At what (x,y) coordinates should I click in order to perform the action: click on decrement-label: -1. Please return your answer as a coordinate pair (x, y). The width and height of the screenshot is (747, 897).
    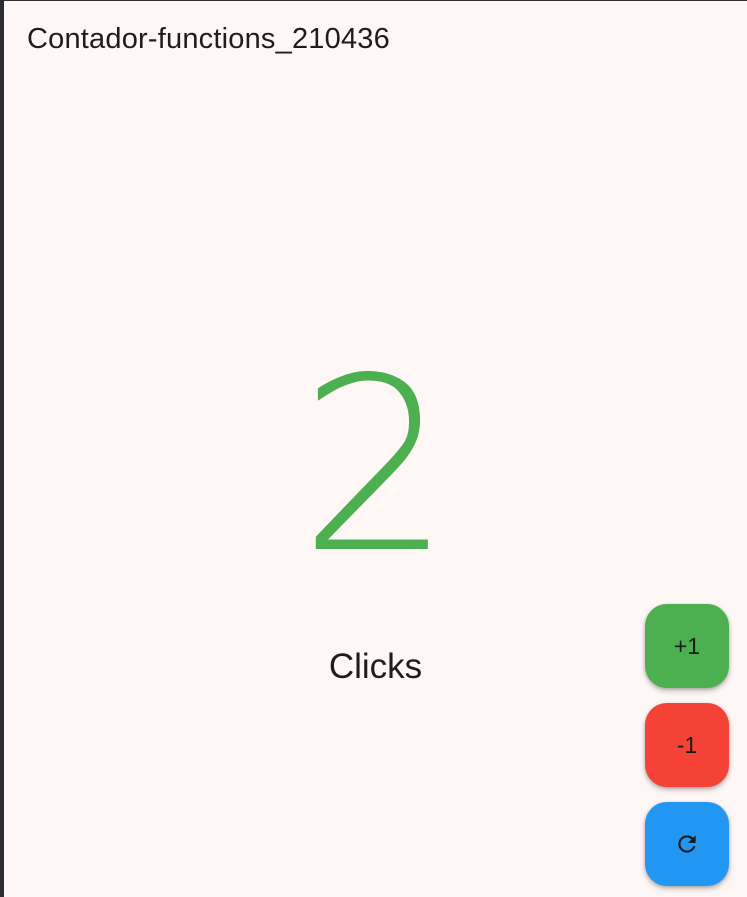
    Looking at the image, I should click on (687, 744).